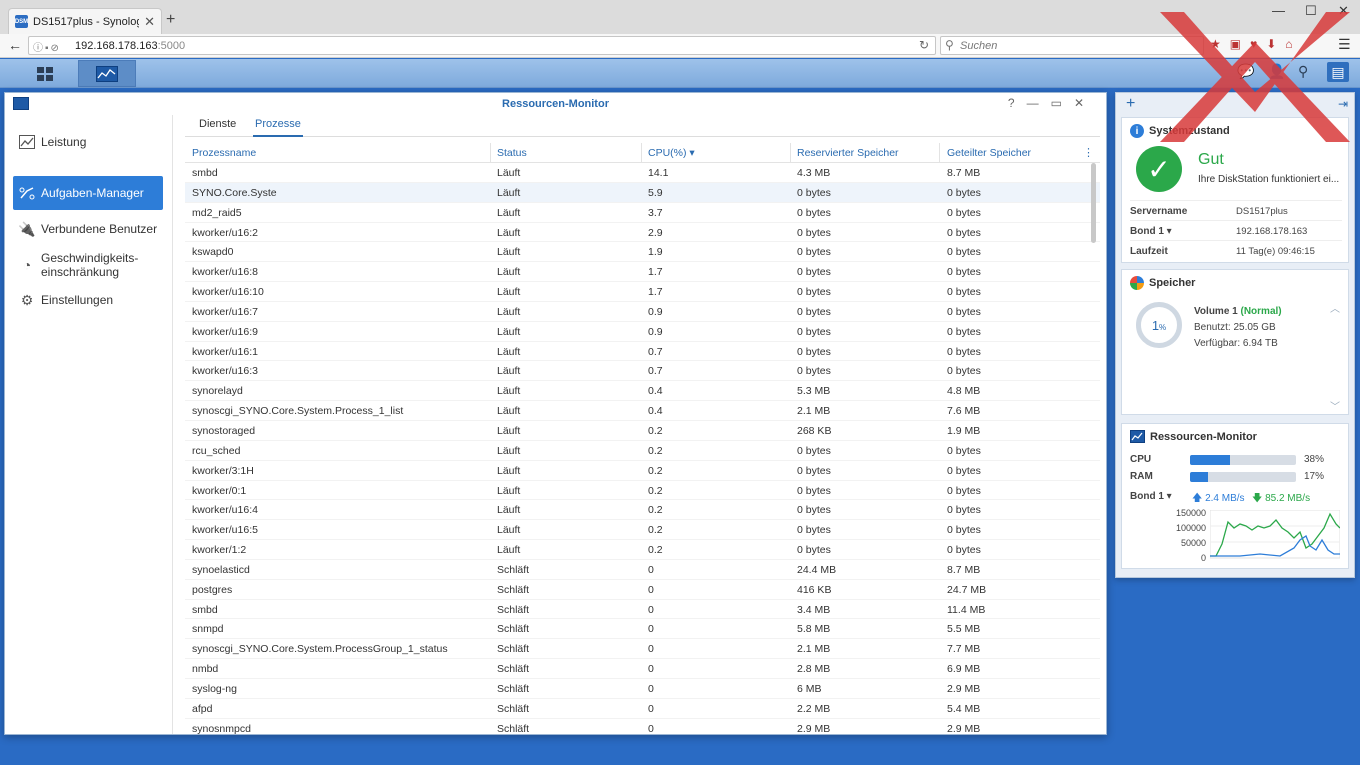 The height and width of the screenshot is (765, 1360). What do you see at coordinates (642, 530) in the screenshot?
I see `table-row: kworker/u16:5 Läuft 0.2 0 bytes 0 bytes` at bounding box center [642, 530].